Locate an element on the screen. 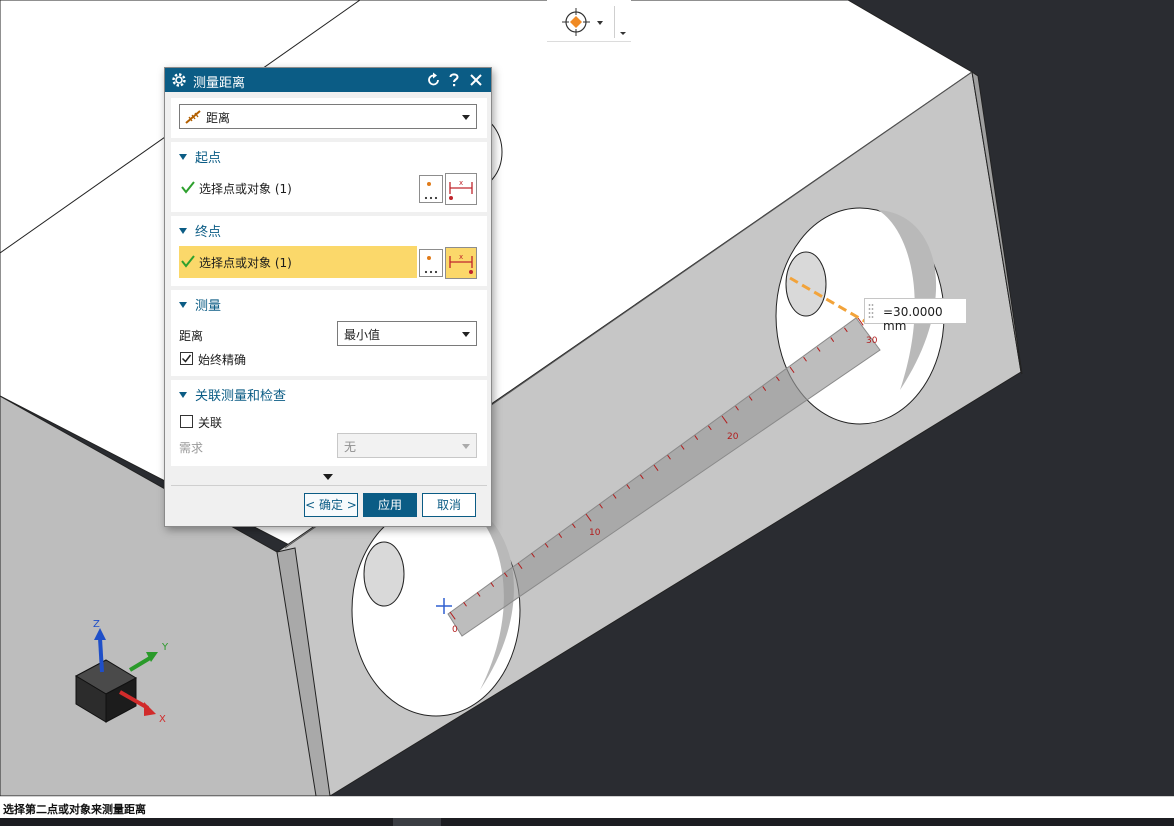 This screenshot has height=826, width=1174. snap-point-icon is located at coordinates (582, 22).